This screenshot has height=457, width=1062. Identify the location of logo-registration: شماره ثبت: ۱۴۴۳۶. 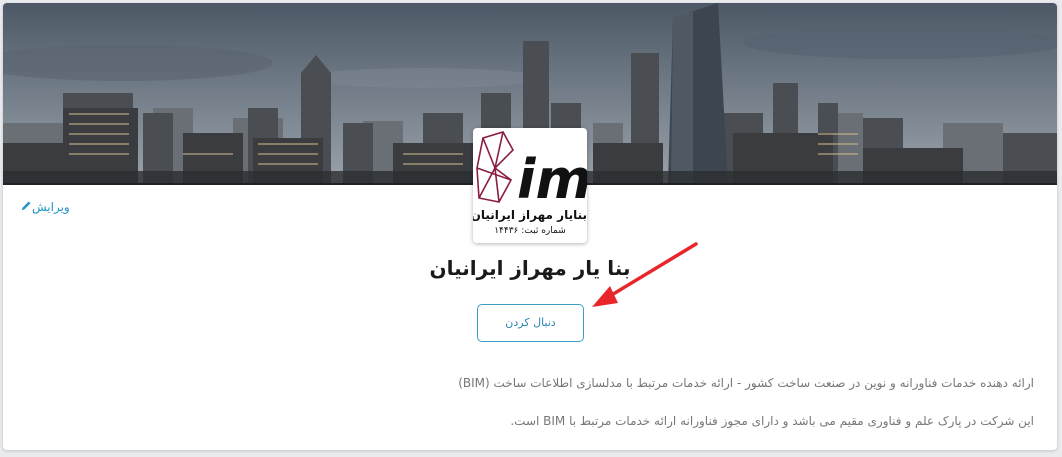
(530, 231).